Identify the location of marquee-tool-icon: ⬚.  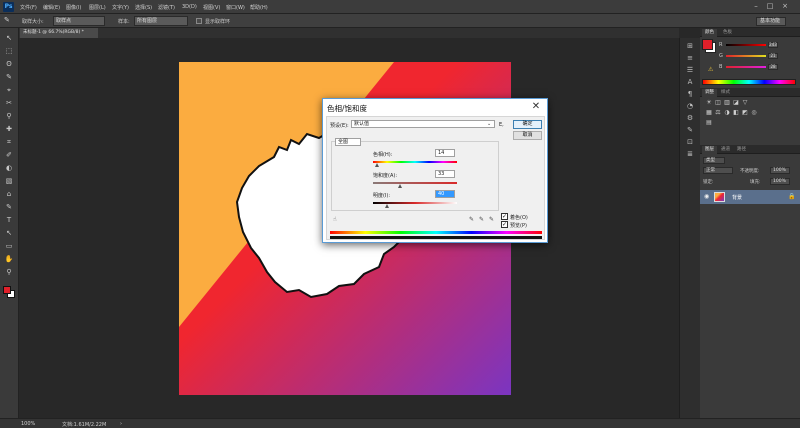
(9, 51).